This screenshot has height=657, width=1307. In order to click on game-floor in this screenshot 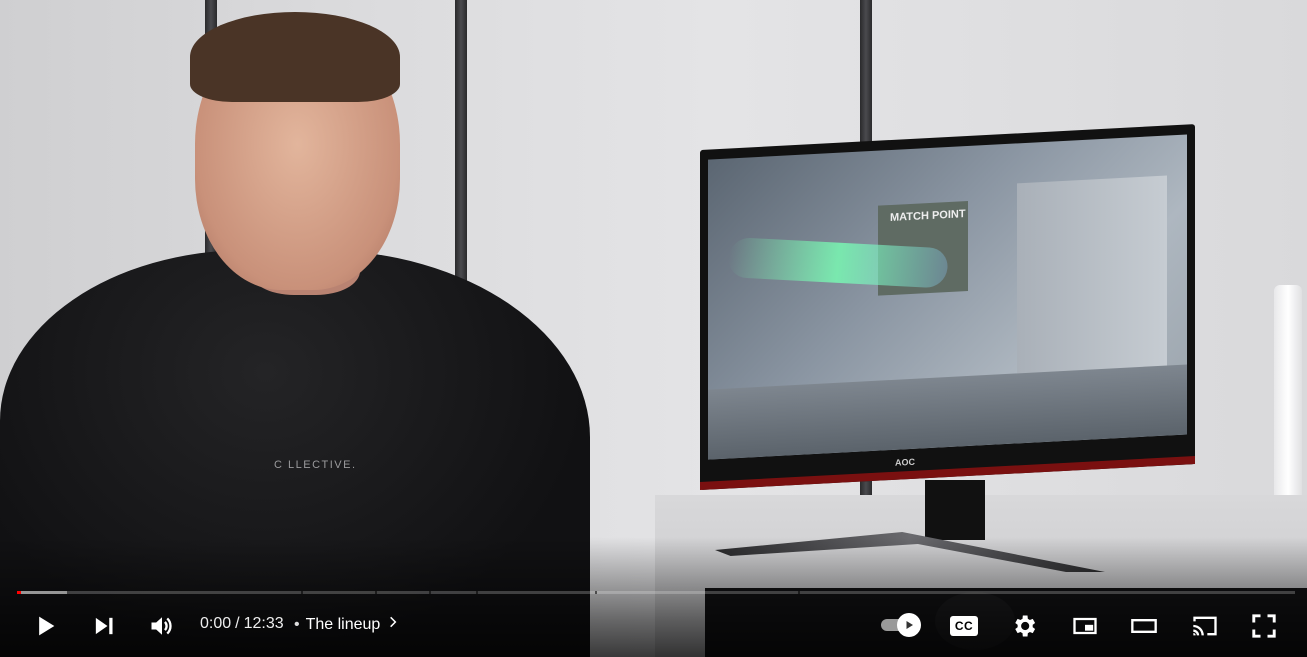, I will do `click(947, 412)`.